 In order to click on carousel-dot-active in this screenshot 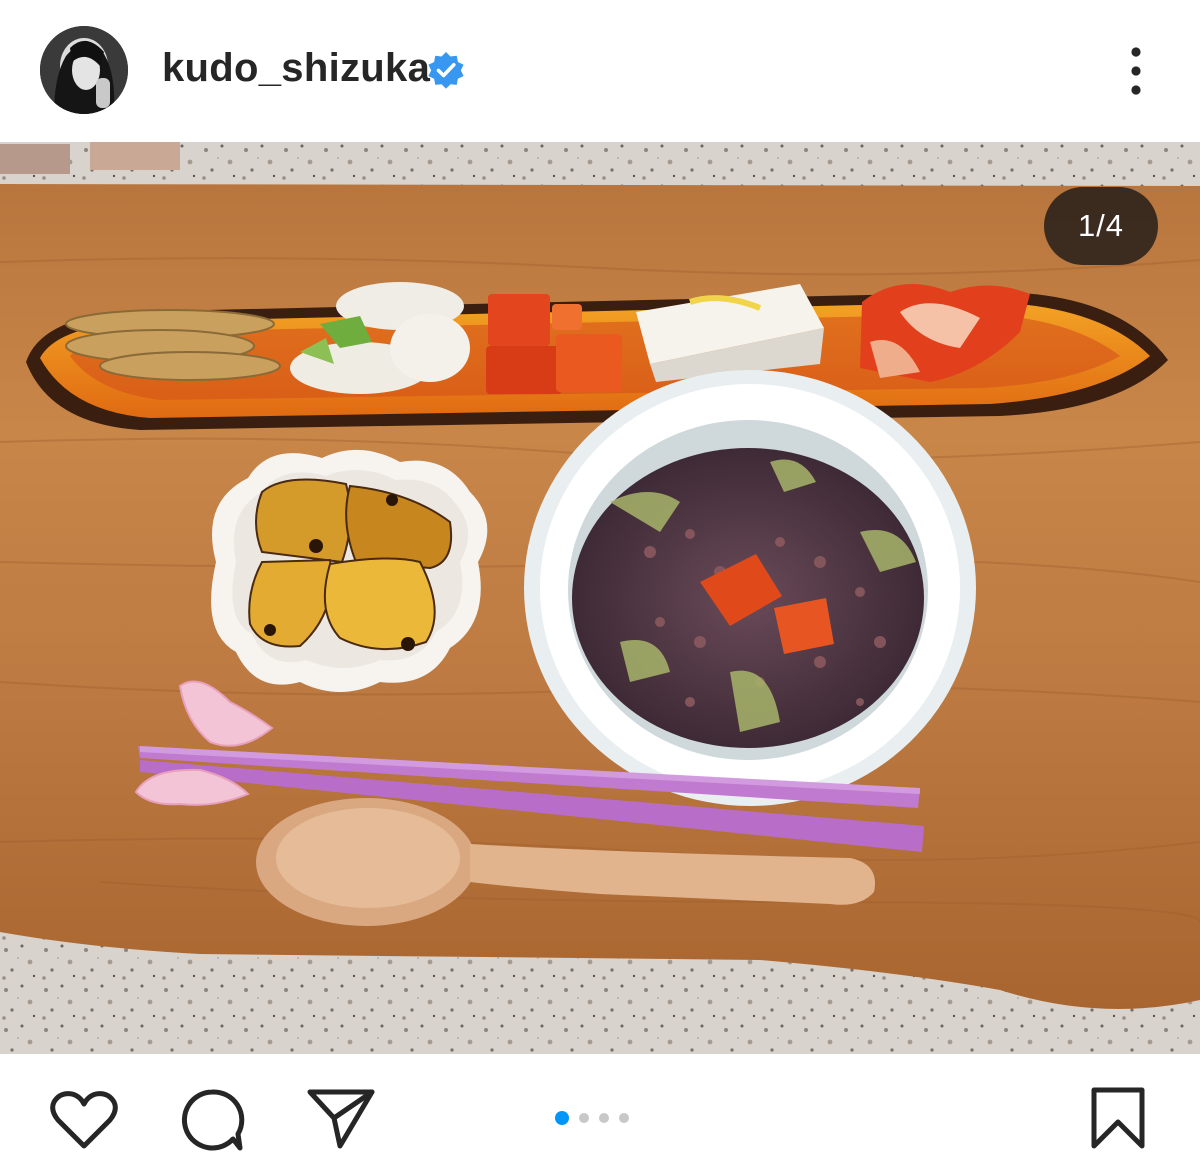, I will do `click(562, 1118)`.